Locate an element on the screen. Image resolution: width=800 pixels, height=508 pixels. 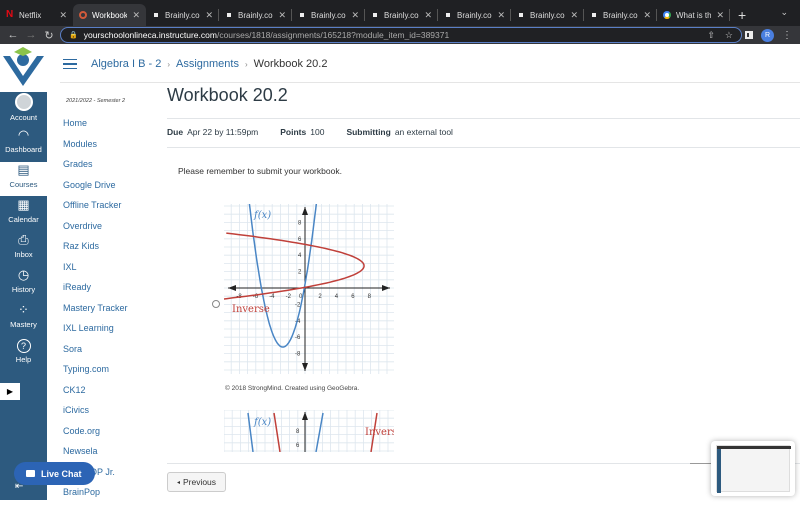
course-nav-item: CK12 is located at coordinates (95, 395).